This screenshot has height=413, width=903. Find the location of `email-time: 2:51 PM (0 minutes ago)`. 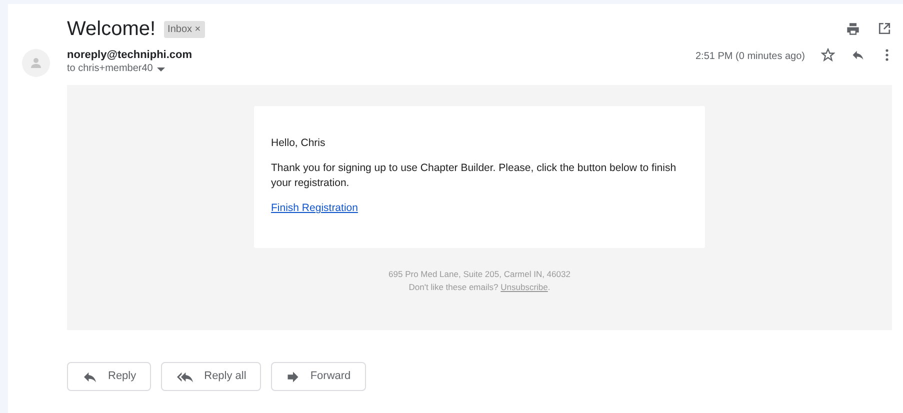

email-time: 2:51 PM (0 minutes ago) is located at coordinates (750, 57).